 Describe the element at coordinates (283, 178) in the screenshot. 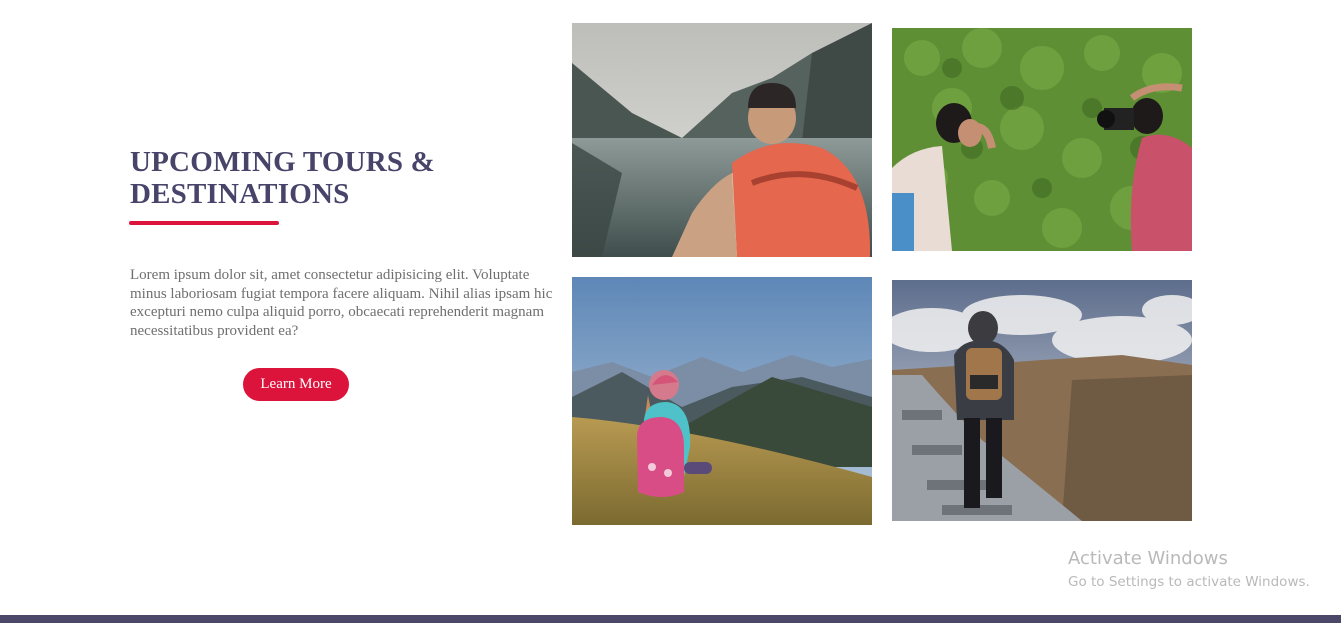

I see `section-title: UPCOMING TOURS & DESTINATIONS` at that location.